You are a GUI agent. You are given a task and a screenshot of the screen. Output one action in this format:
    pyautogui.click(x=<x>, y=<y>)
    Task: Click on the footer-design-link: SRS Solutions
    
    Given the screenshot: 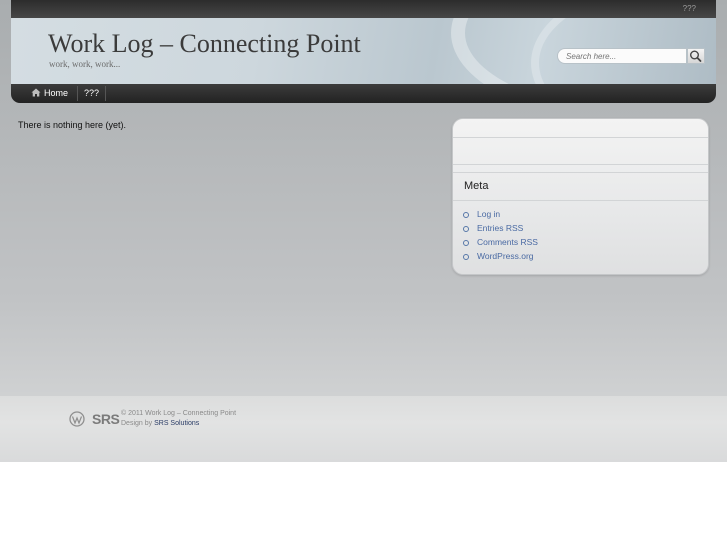 What is the action you would take?
    pyautogui.click(x=176, y=423)
    